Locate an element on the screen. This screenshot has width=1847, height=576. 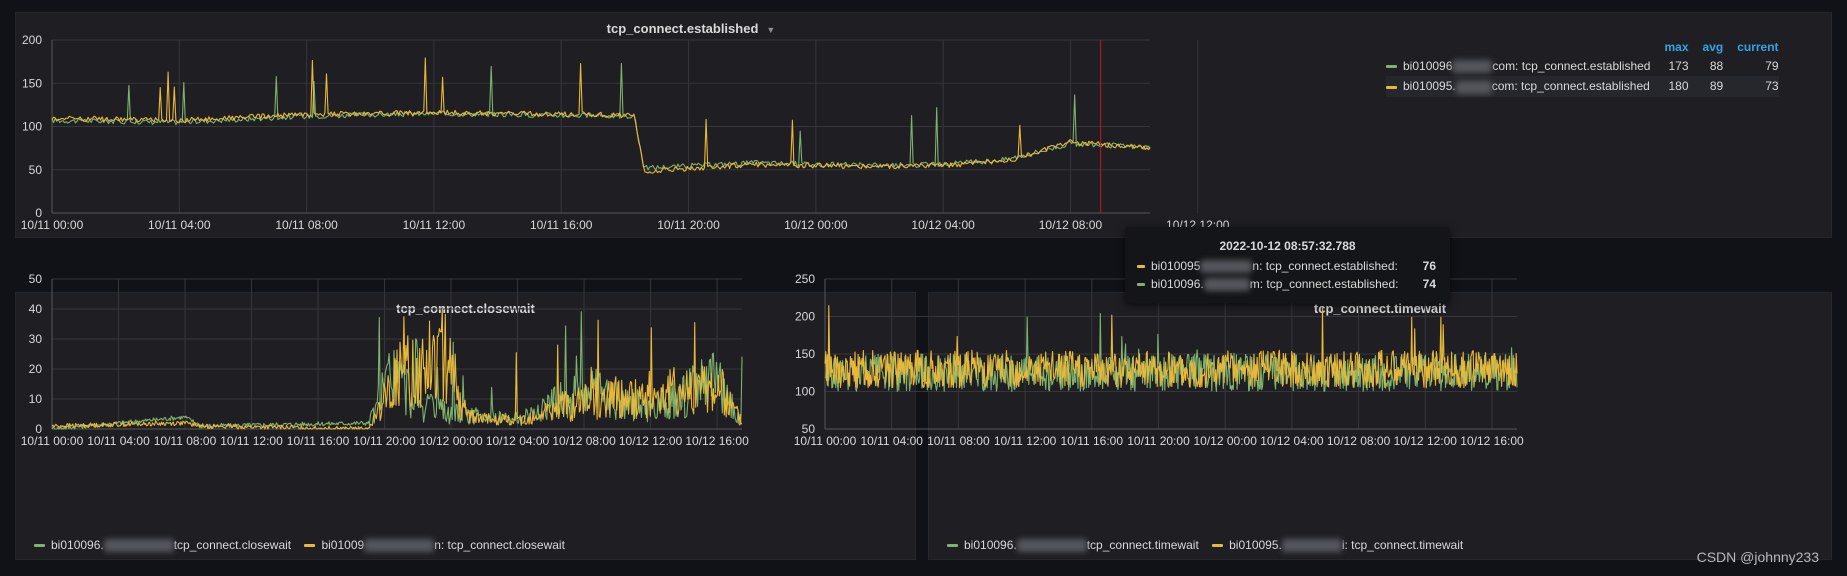
panel-title: tcp_connect.closewait is located at coordinates (465, 308).